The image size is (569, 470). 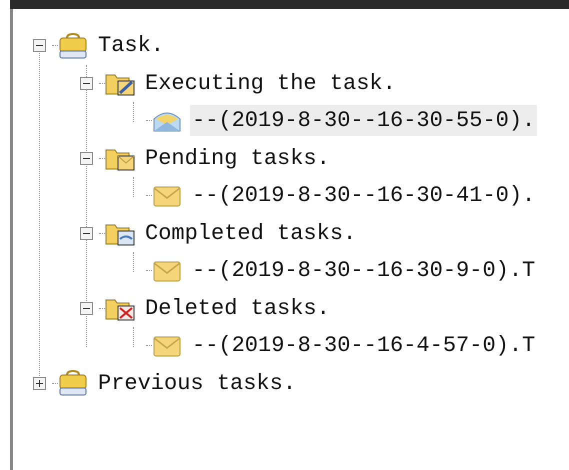 I want to click on tree-item: Pending tasks., so click(x=237, y=158).